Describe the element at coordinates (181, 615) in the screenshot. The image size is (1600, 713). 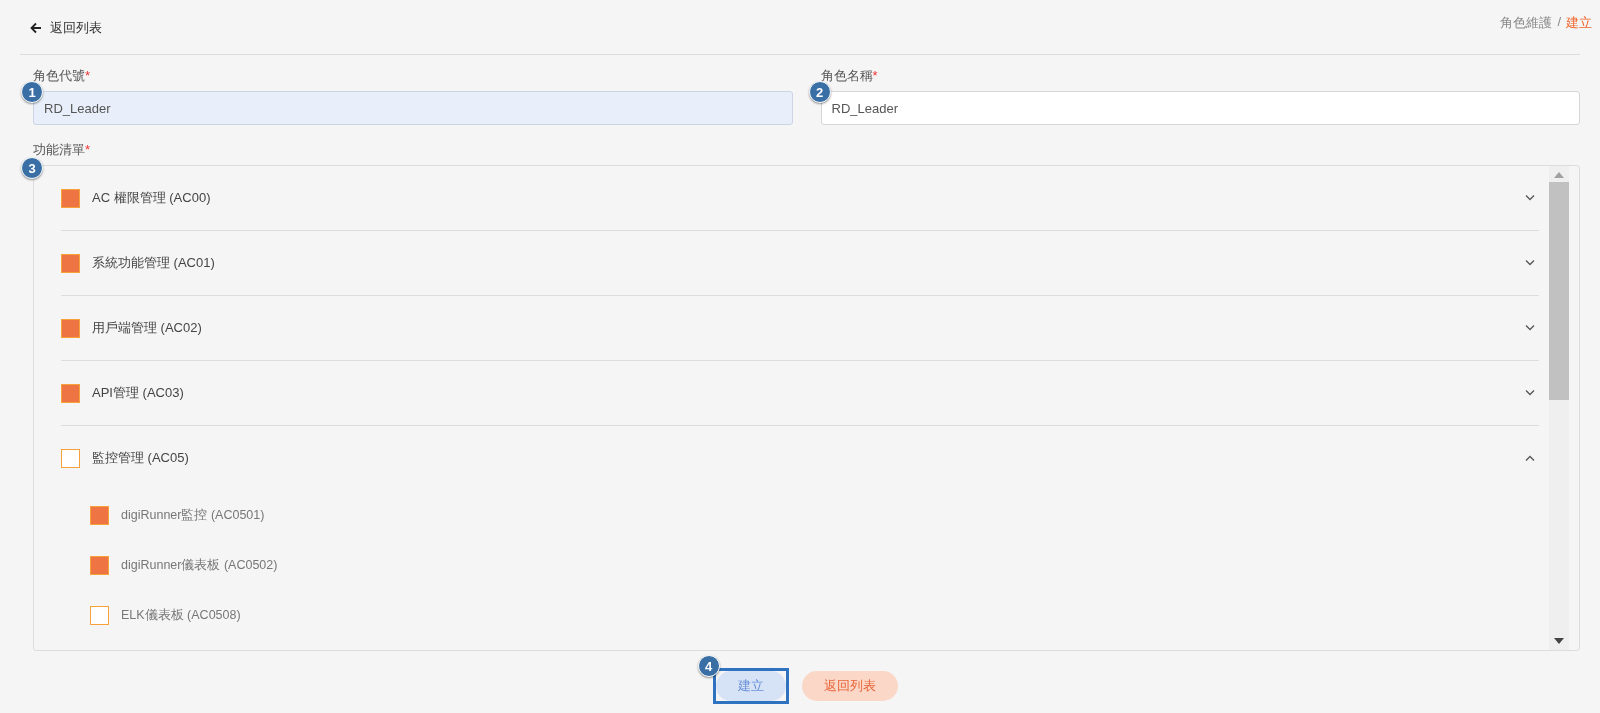
I see `function-label: ELK儀表板 (AC0508)` at that location.